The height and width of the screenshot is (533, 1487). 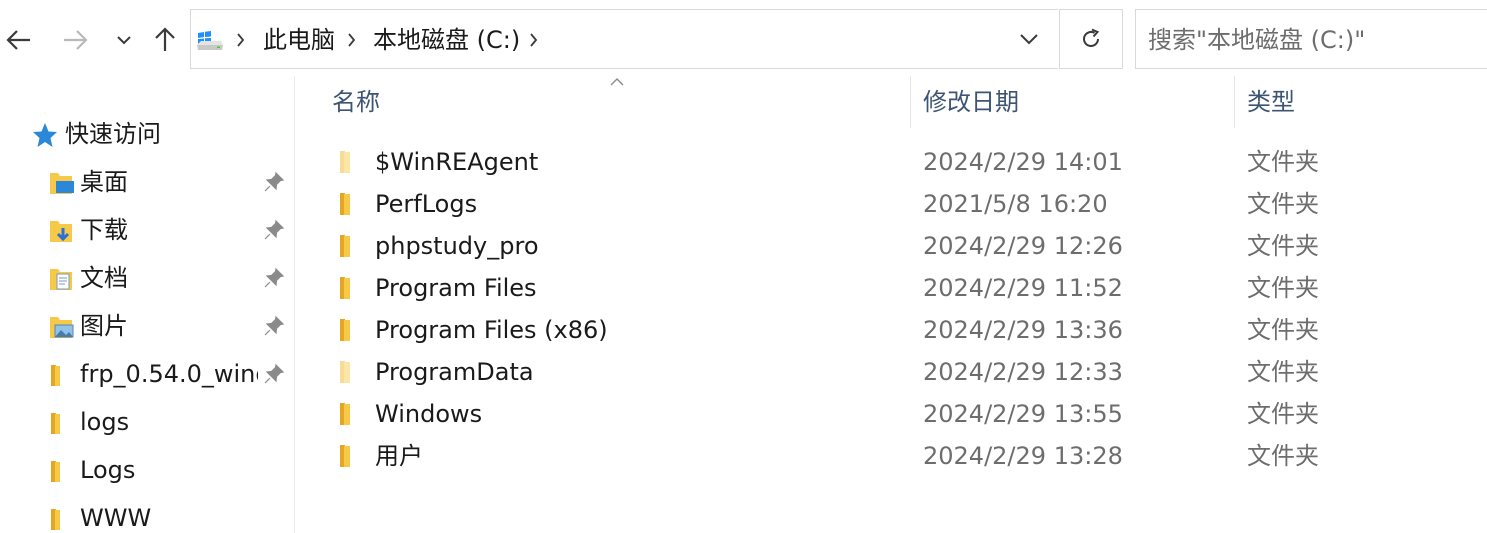 What do you see at coordinates (147, 182) in the screenshot?
I see `nav-item-desktop: 桌面` at bounding box center [147, 182].